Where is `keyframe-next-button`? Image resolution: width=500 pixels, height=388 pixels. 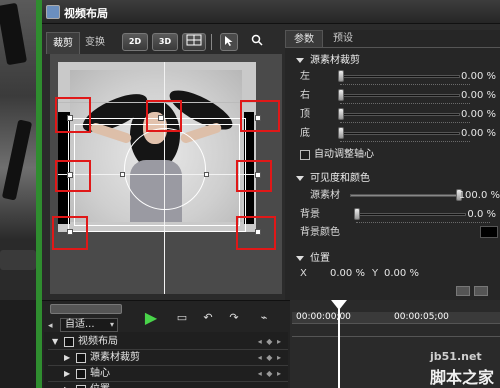 keyframe-next-button is located at coordinates (481, 291).